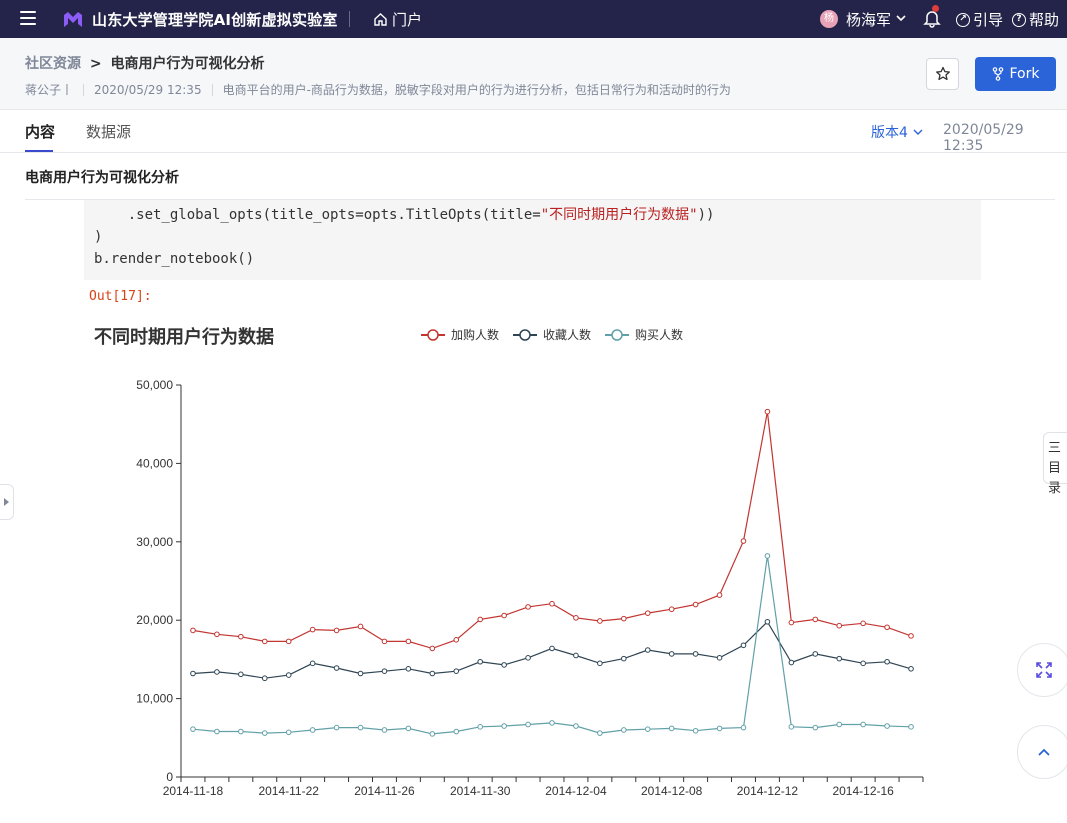 Image resolution: width=1067 pixels, height=823 pixels. Describe the element at coordinates (108, 131) in the screenshot. I see `tab-datasource: 数据源` at that location.